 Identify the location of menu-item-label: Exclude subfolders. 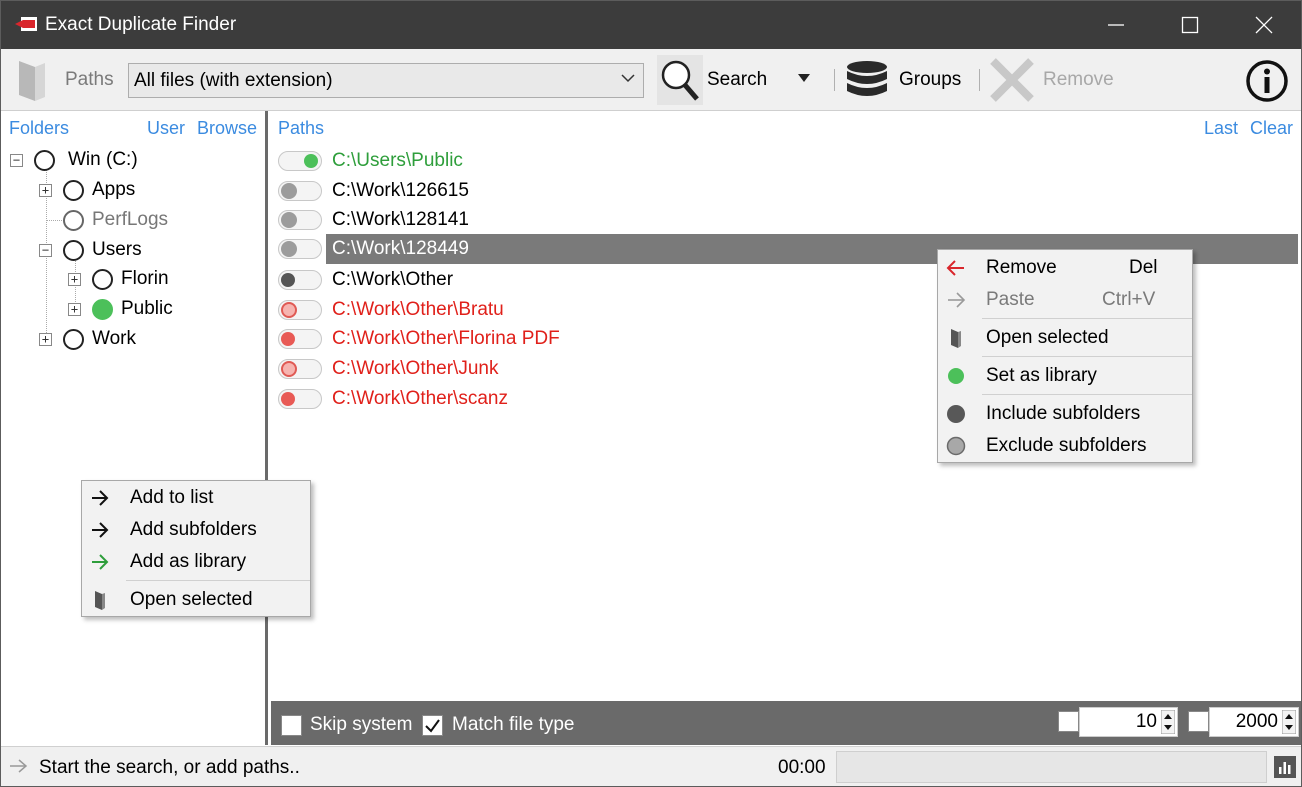
(1066, 445).